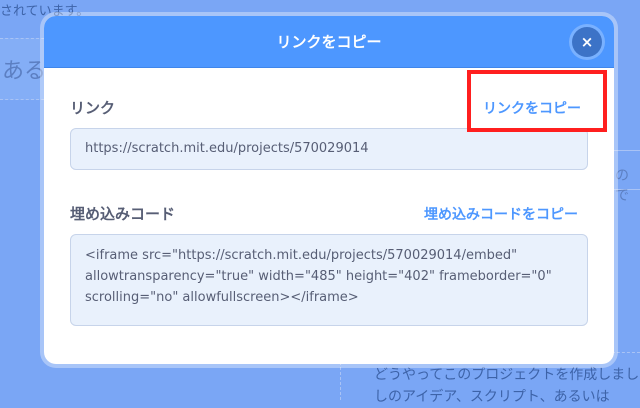 Image resolution: width=640 pixels, height=408 pixels. I want to click on close-button: ×, so click(587, 42).